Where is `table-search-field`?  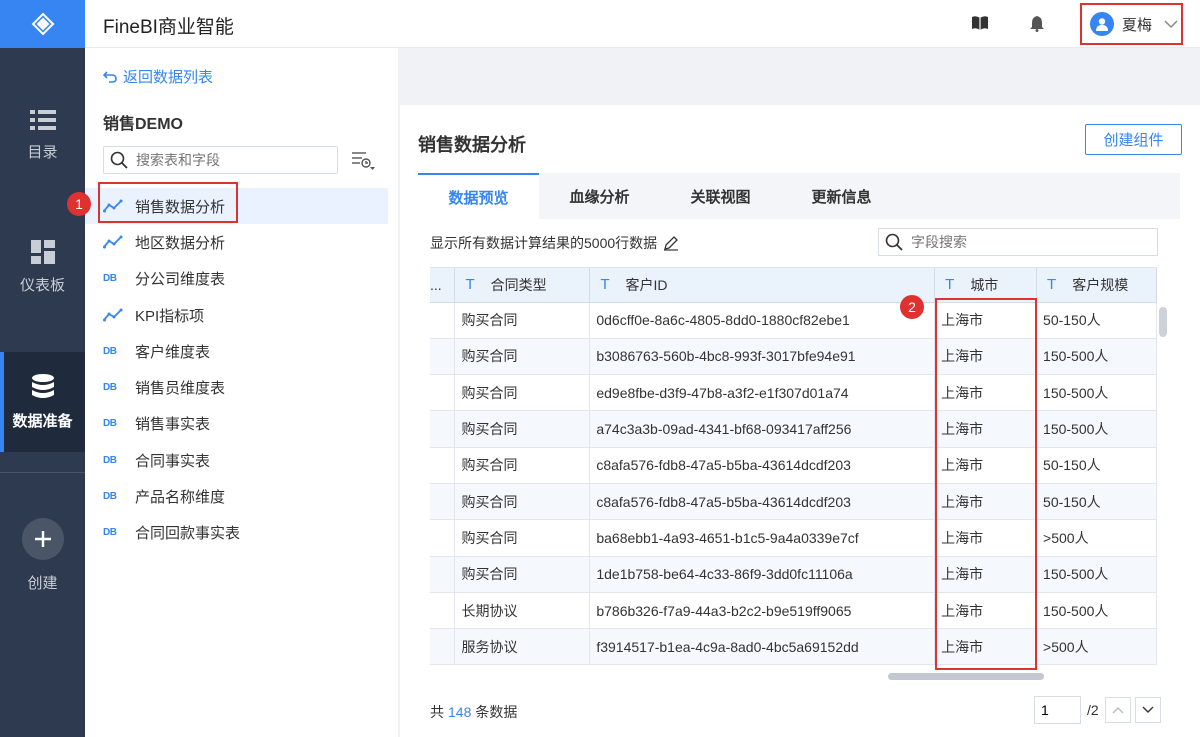 table-search-field is located at coordinates (220, 160).